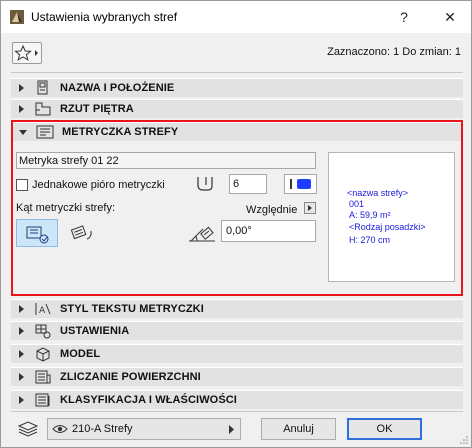  What do you see at coordinates (237, 87) in the screenshot?
I see `panel-name-position: NAZWA I POŁOŻENIE` at bounding box center [237, 87].